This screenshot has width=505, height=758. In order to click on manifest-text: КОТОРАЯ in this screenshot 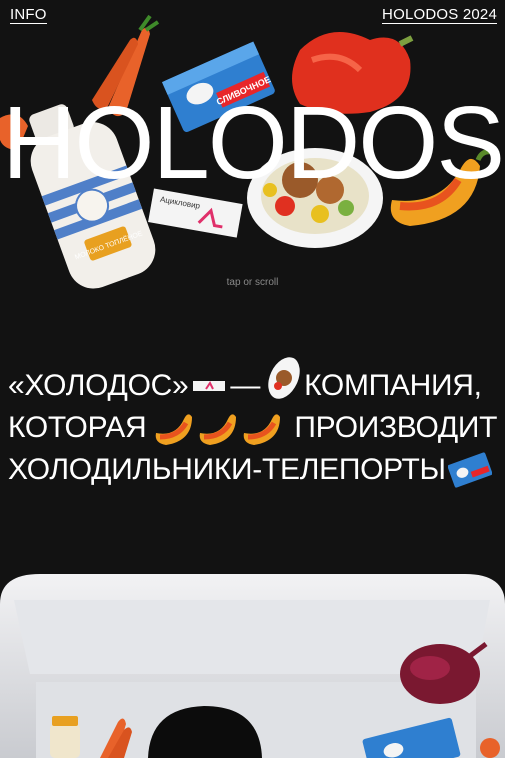, I will do `click(77, 427)`.